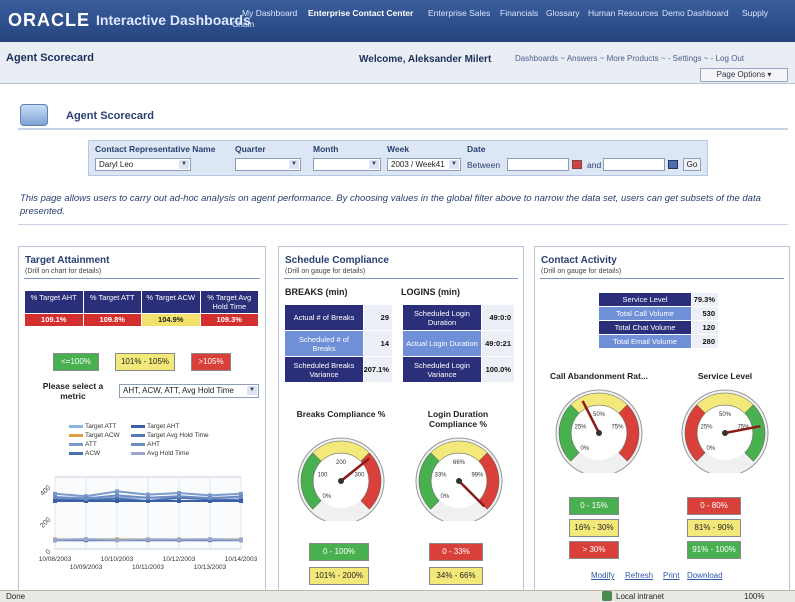 The height and width of the screenshot is (602, 795). Describe the element at coordinates (692, 164) in the screenshot. I see `go-button: Go` at that location.